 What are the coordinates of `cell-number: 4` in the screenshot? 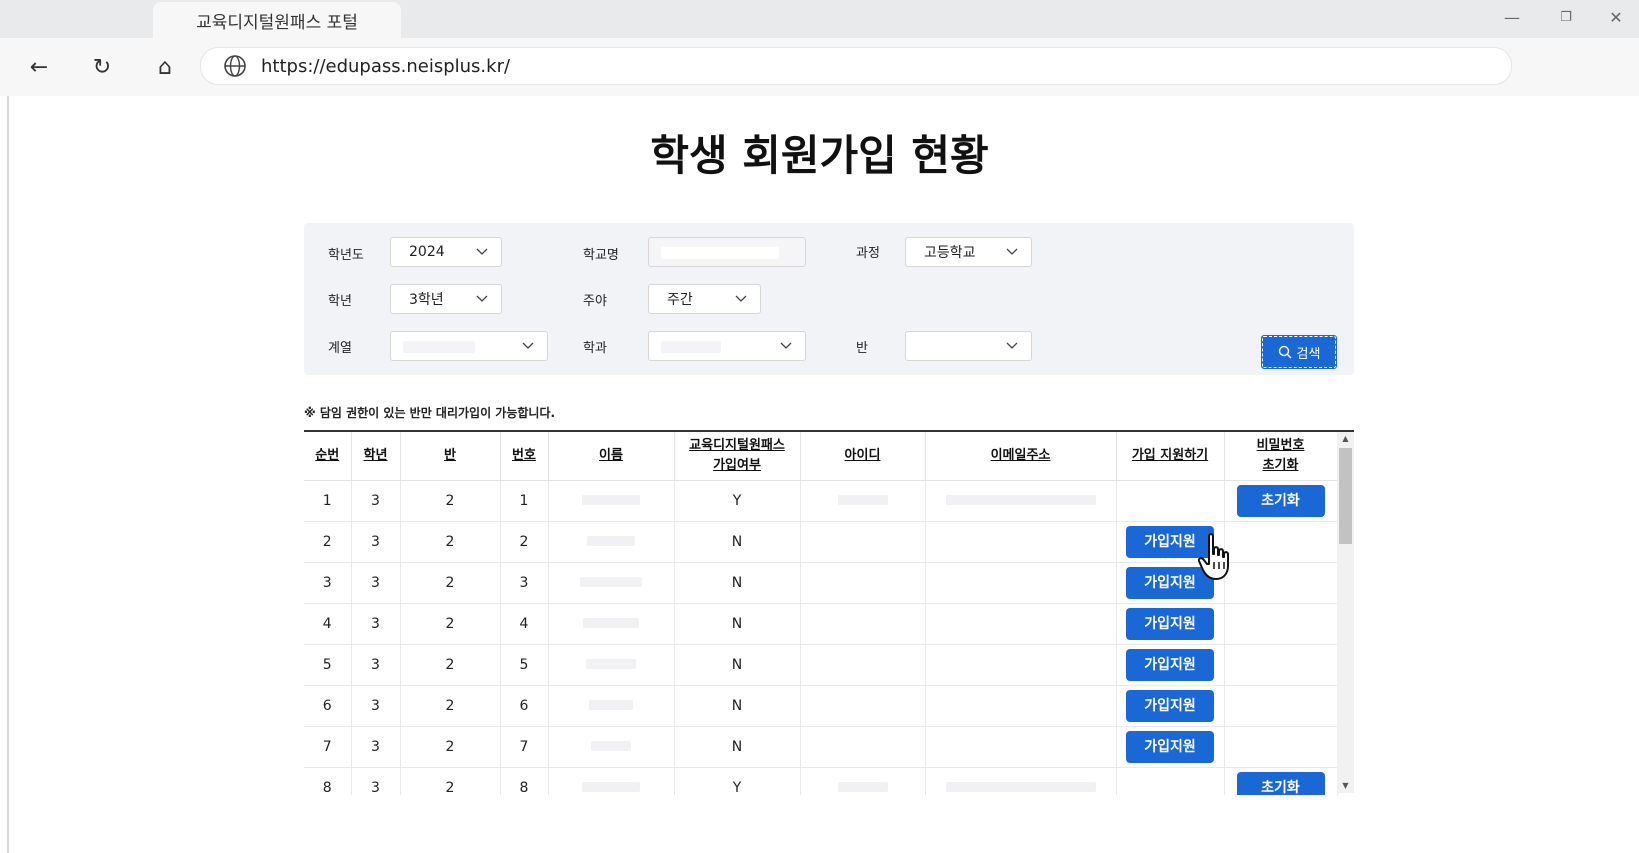 It's located at (524, 624).